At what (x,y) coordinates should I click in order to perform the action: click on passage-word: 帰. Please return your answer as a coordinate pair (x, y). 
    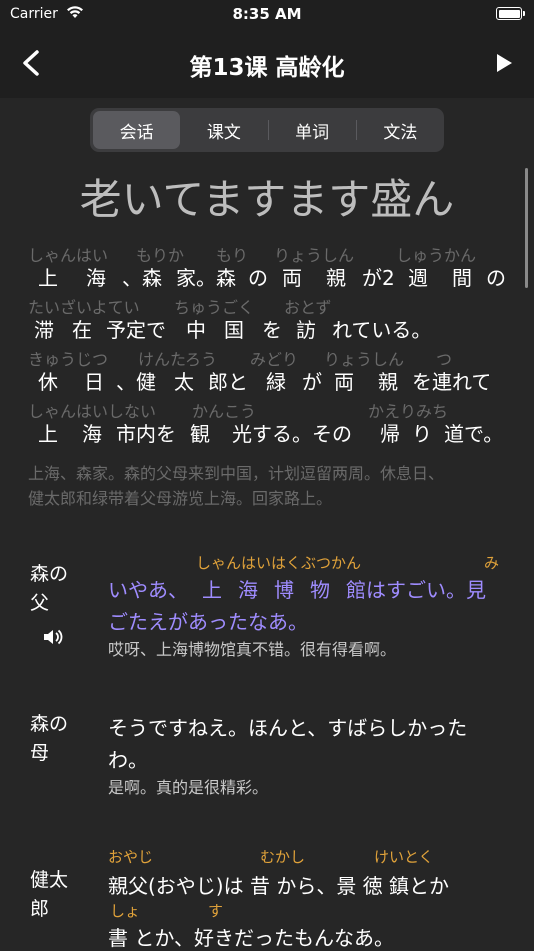
    Looking at the image, I should click on (390, 434).